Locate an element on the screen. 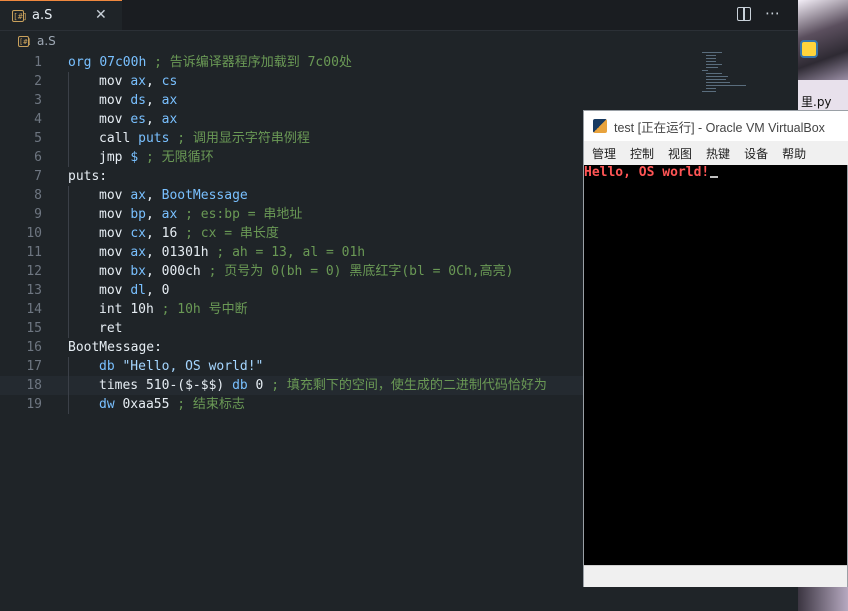 The height and width of the screenshot is (611, 848). line-text: mov cx, 16 ; cx = 串长度 is located at coordinates (189, 233).